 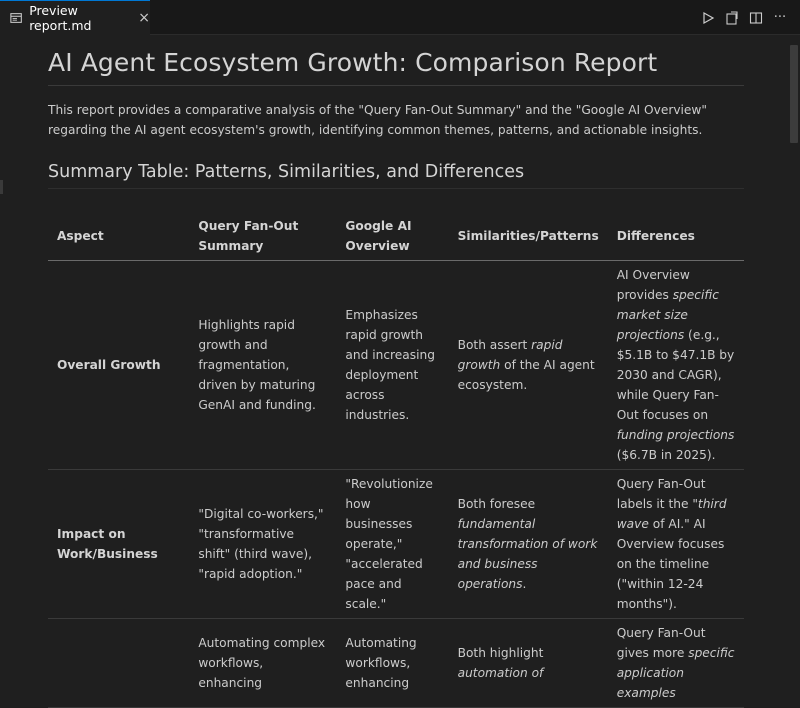 I want to click on header-similarities: Similarities/Patterns, so click(x=528, y=233).